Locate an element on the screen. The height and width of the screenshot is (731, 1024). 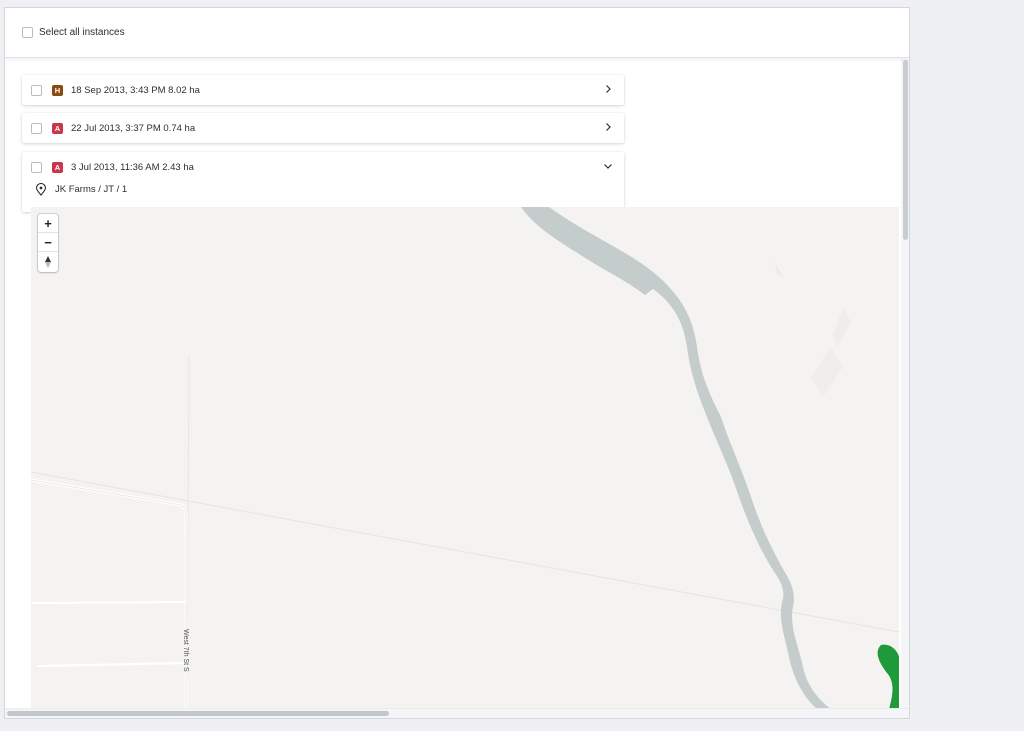
map-road-edge is located at coordinates (109, 594).